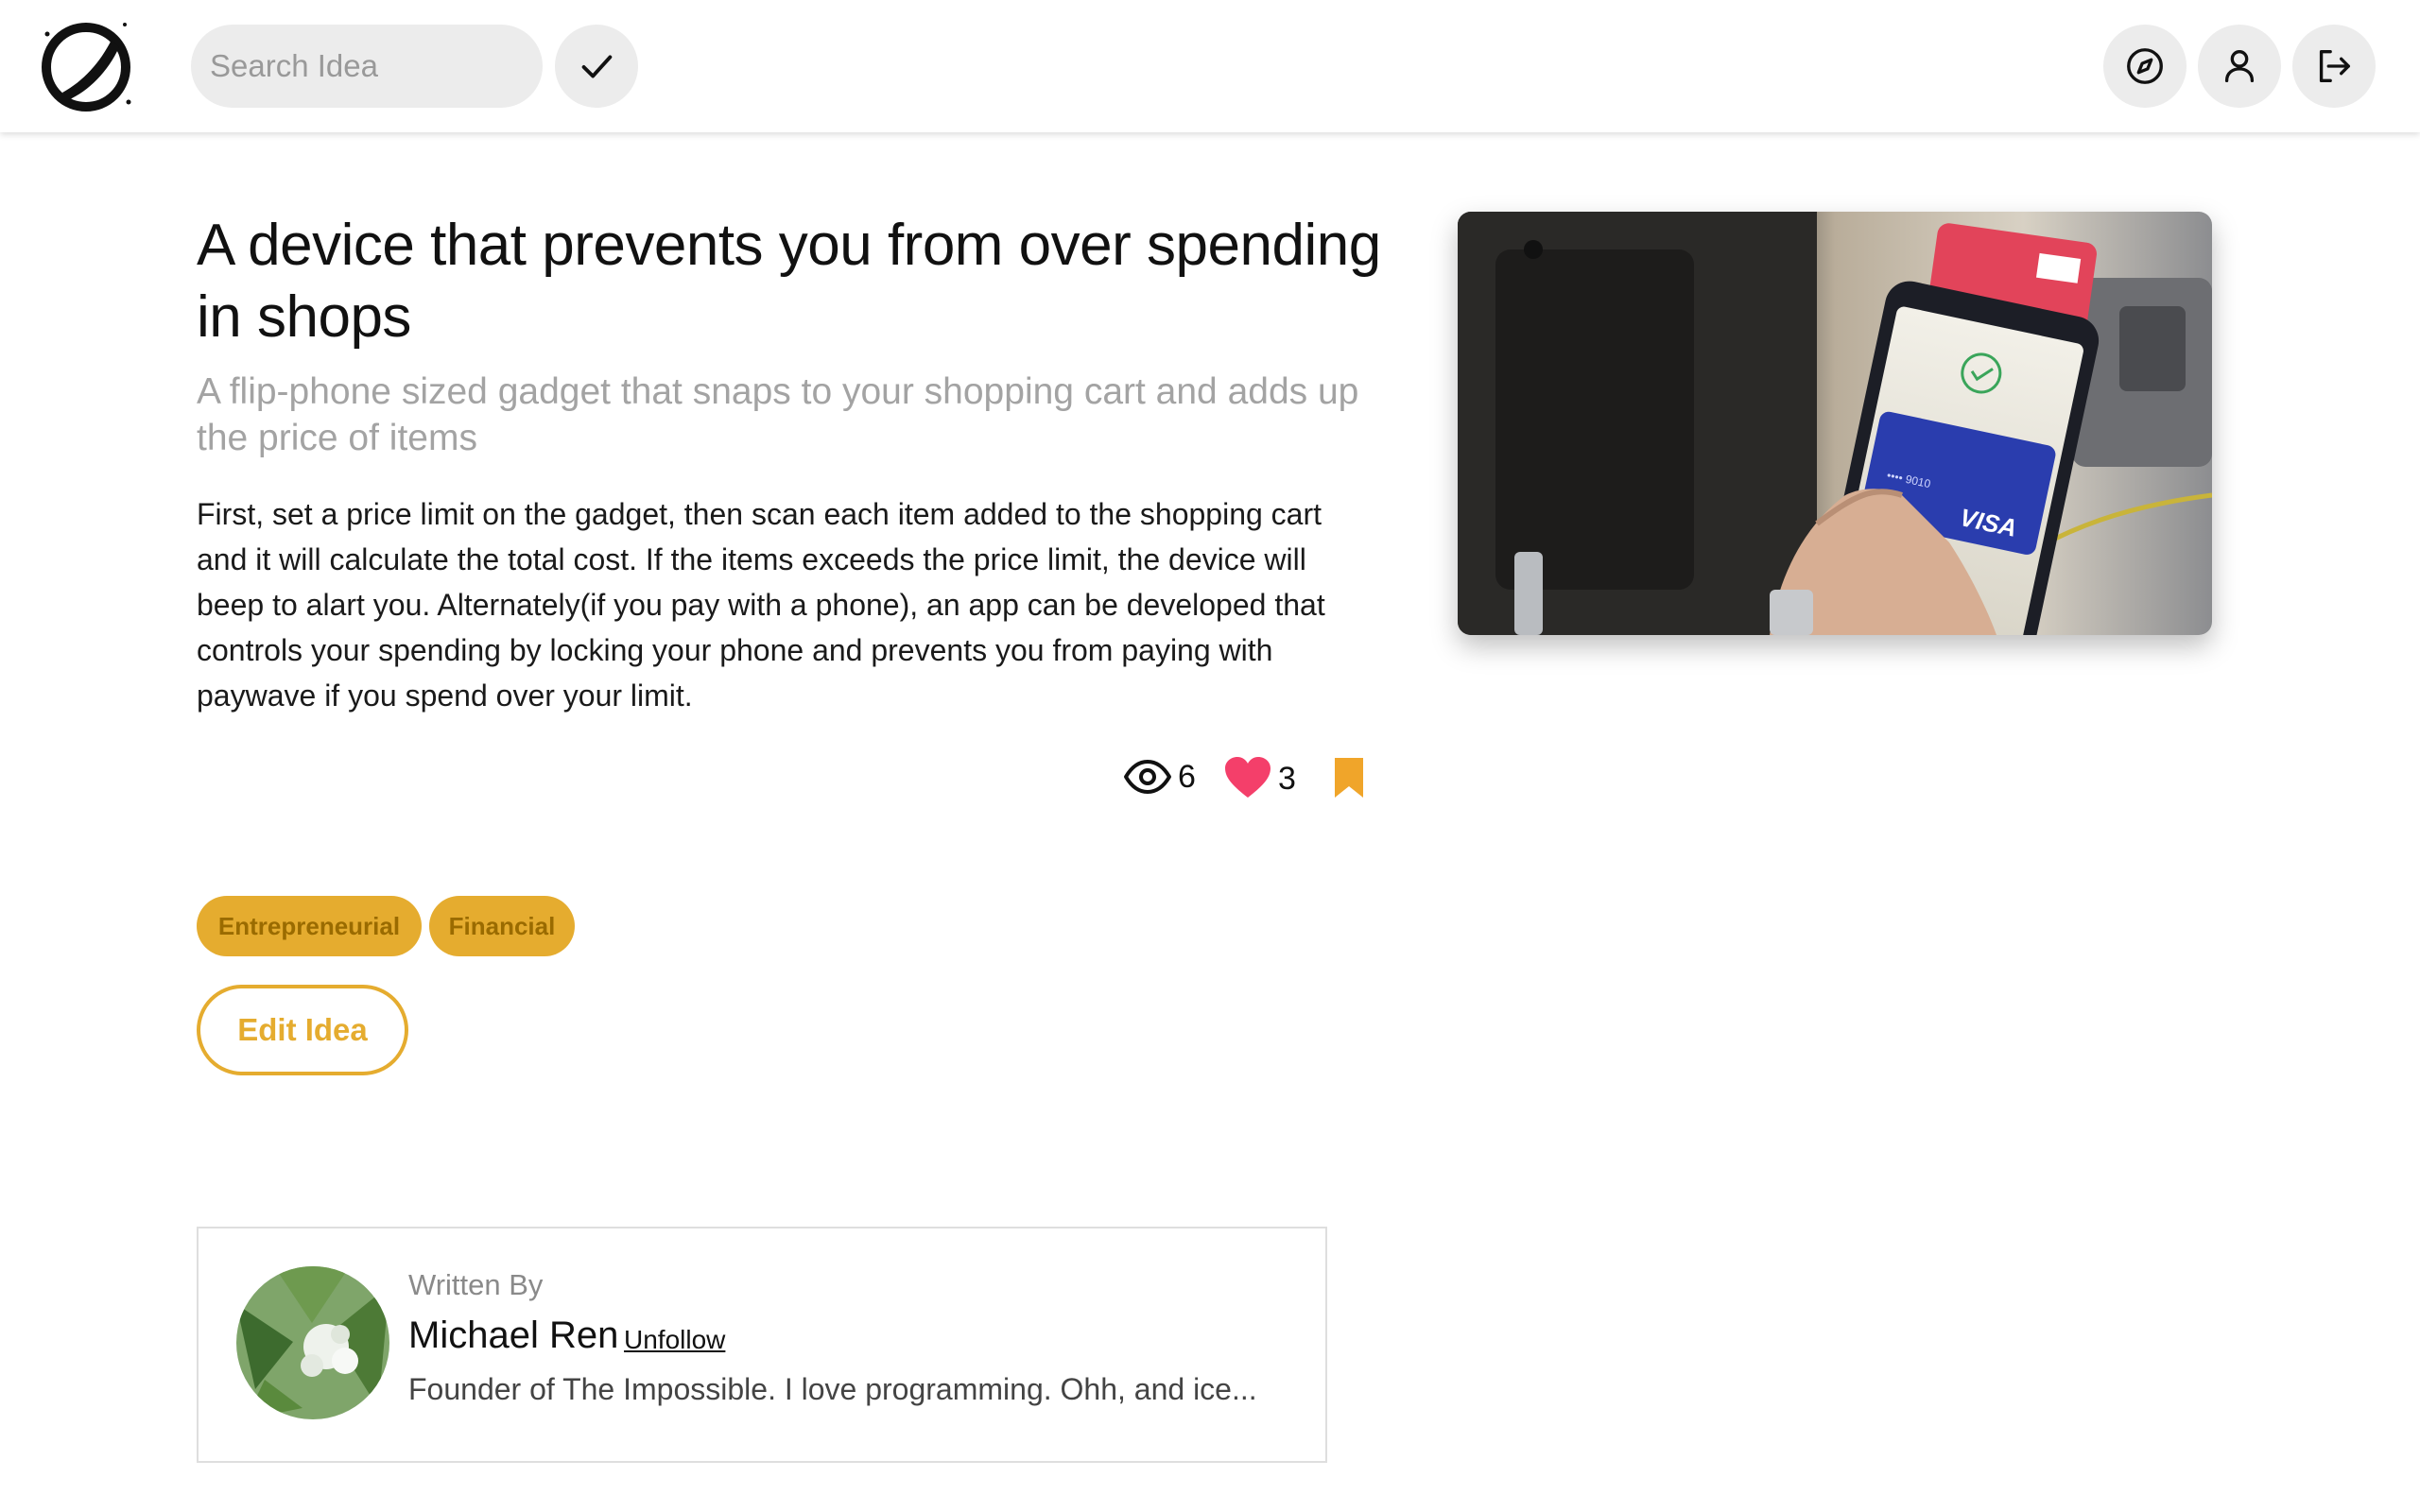 The image size is (2420, 1512). What do you see at coordinates (309, 926) in the screenshot?
I see `tag-entrepreneurial: Entrepreneurial` at bounding box center [309, 926].